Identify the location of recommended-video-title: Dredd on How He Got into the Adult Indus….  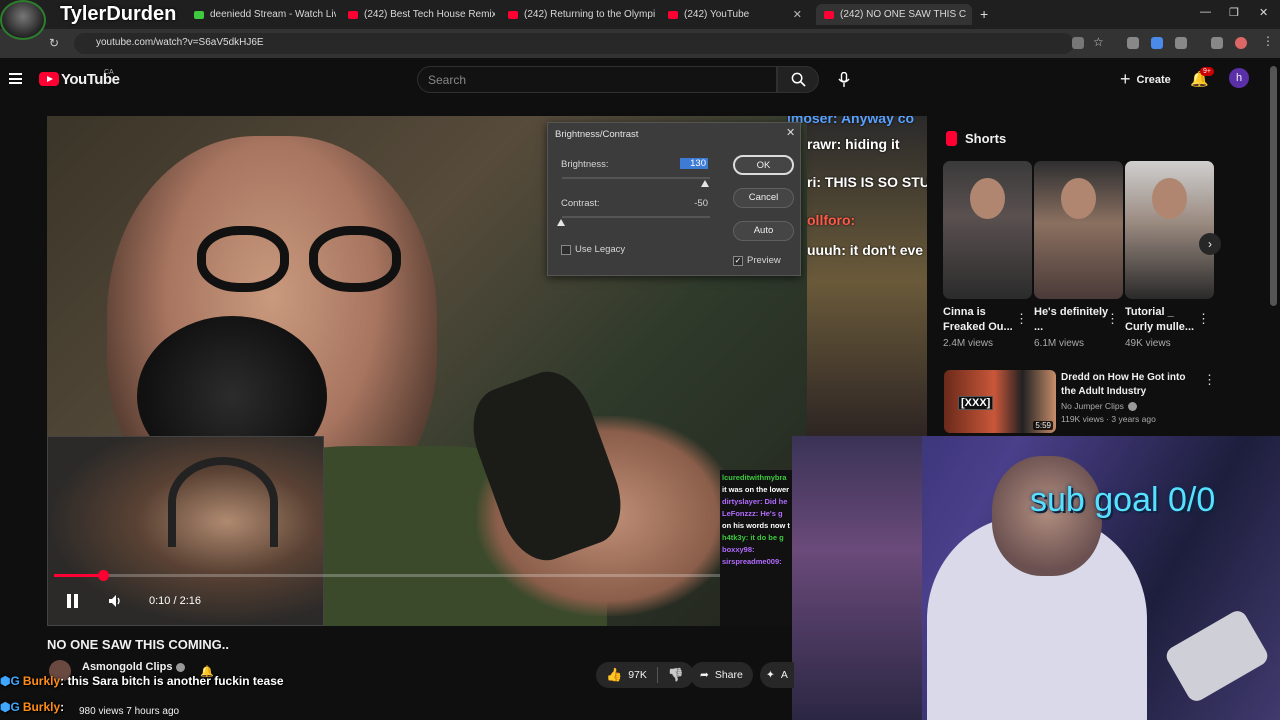
(1131, 385).